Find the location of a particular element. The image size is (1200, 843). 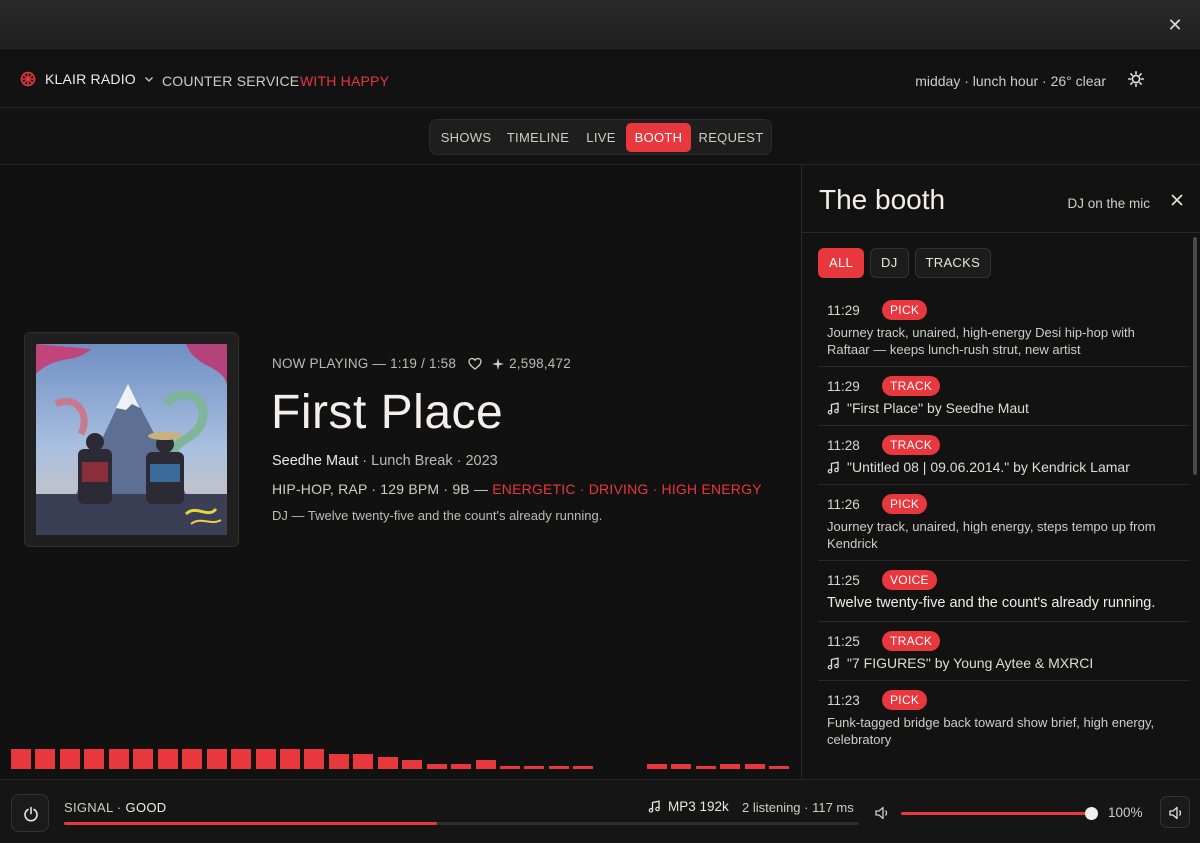

filter-dj: DJ is located at coordinates (889, 263).